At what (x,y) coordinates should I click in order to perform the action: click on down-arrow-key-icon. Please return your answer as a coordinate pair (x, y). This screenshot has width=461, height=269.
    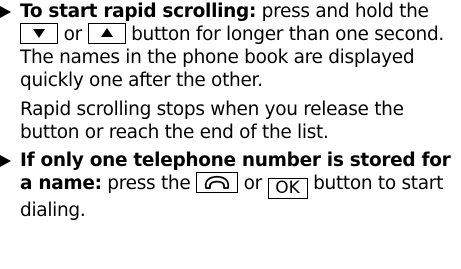
    Looking at the image, I should click on (39, 33).